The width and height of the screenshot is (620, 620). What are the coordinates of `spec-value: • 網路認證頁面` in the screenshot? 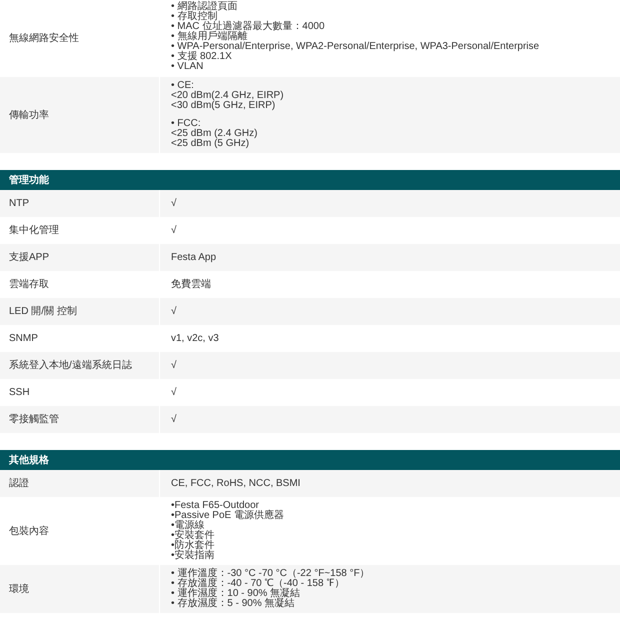 It's located at (204, 7).